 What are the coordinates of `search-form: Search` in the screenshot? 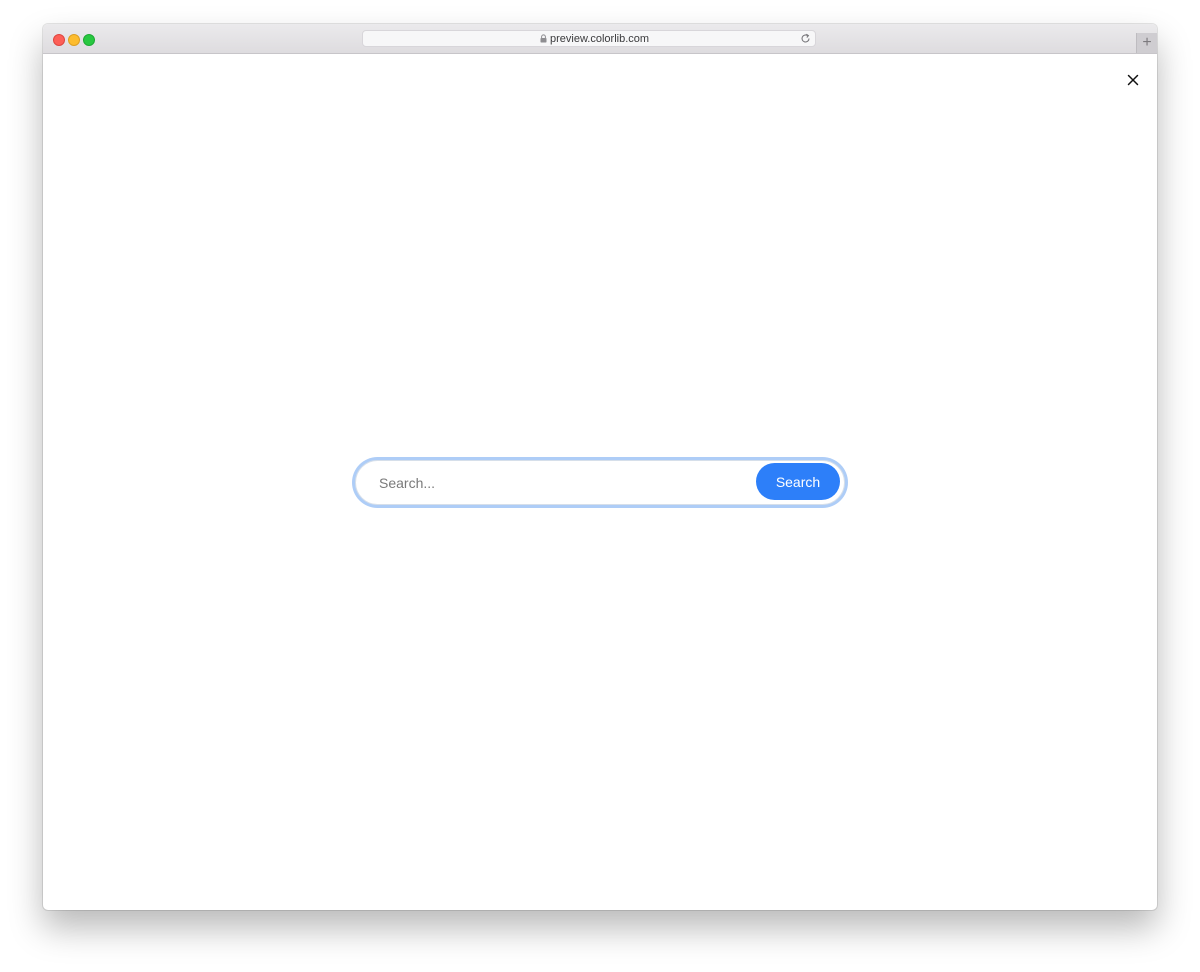 It's located at (600, 482).